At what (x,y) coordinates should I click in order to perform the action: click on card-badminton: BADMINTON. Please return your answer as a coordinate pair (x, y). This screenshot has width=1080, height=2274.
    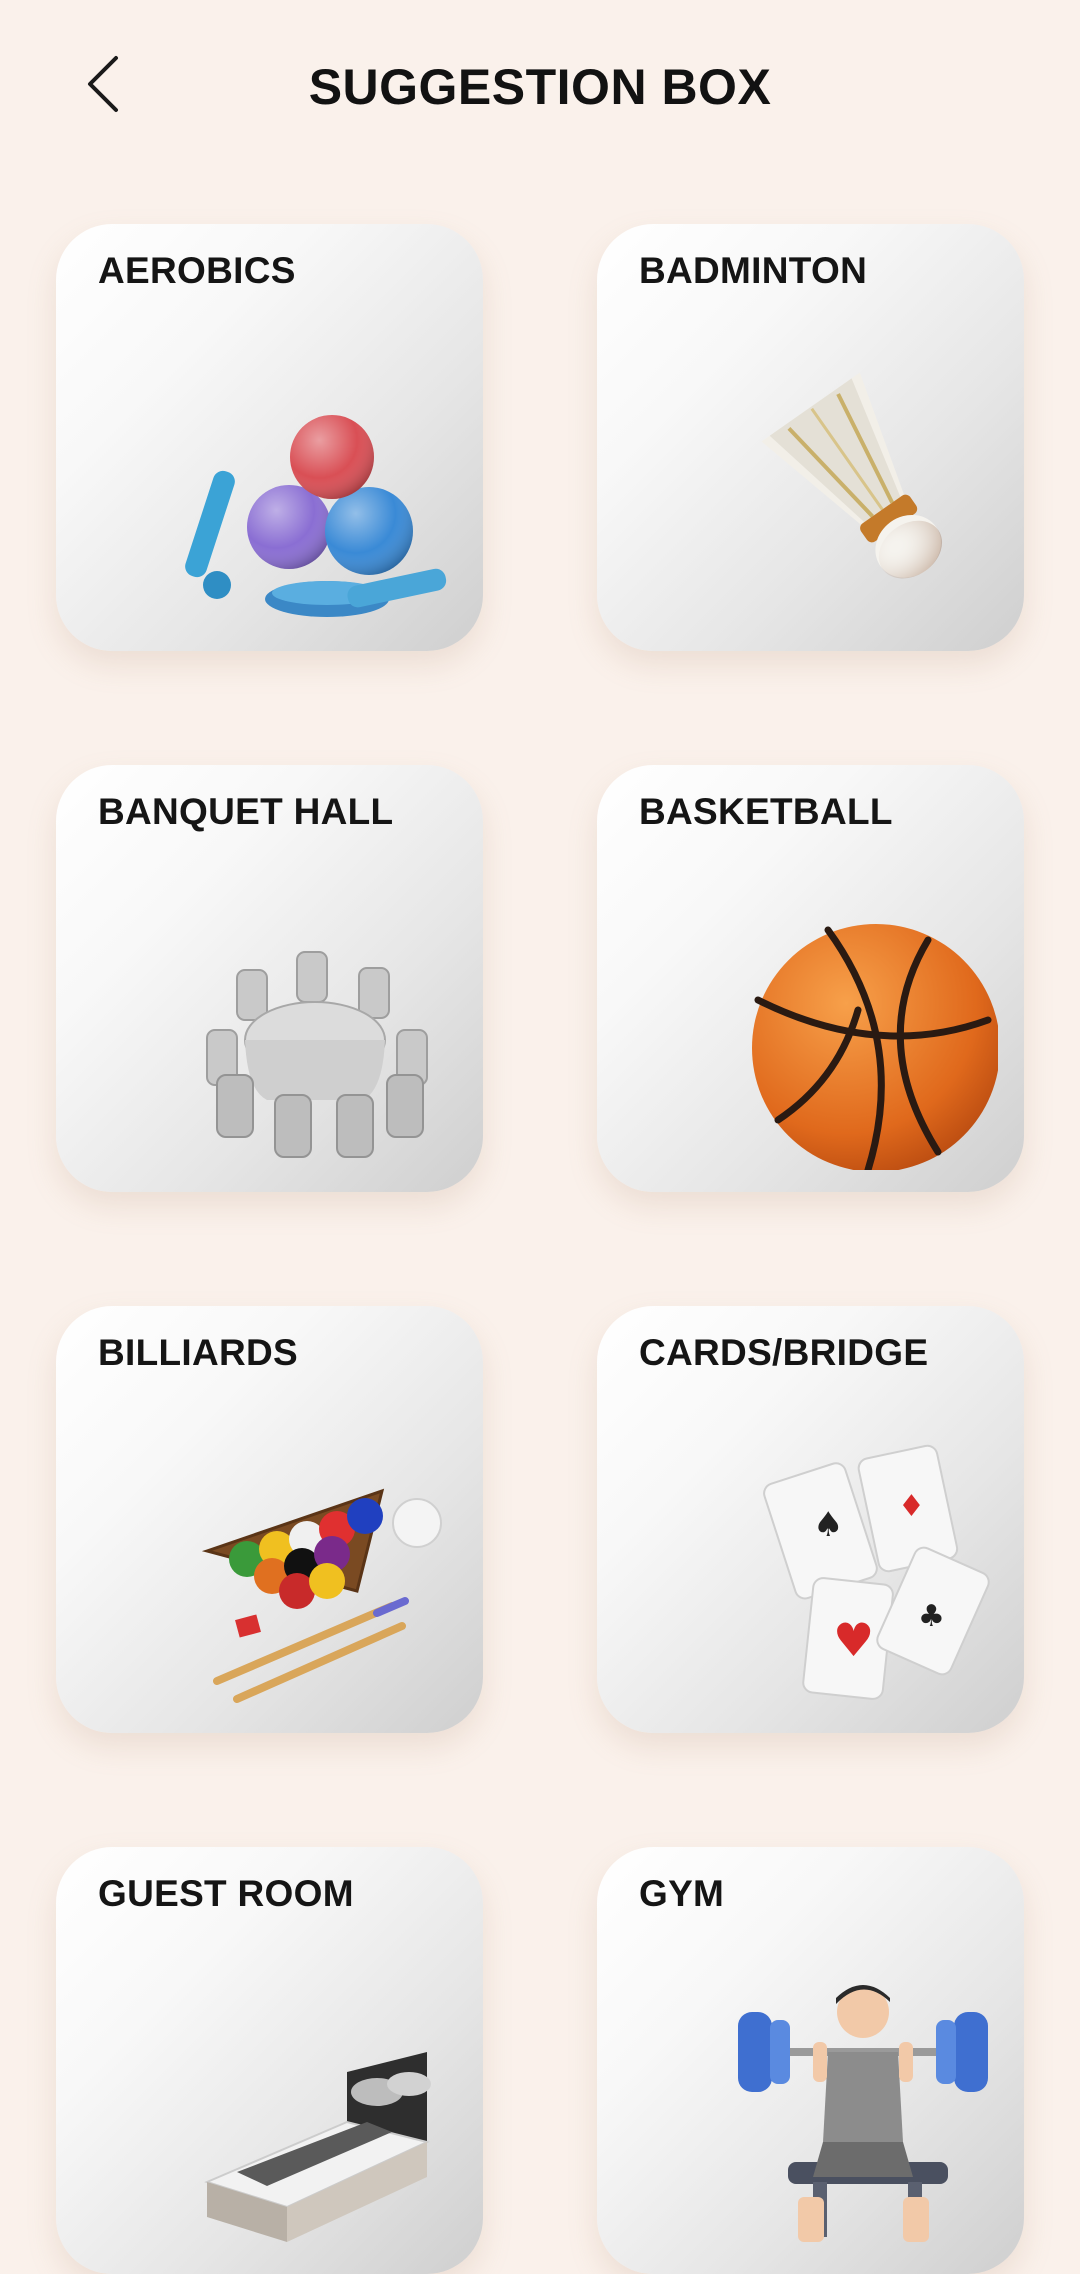
    Looking at the image, I should click on (810, 437).